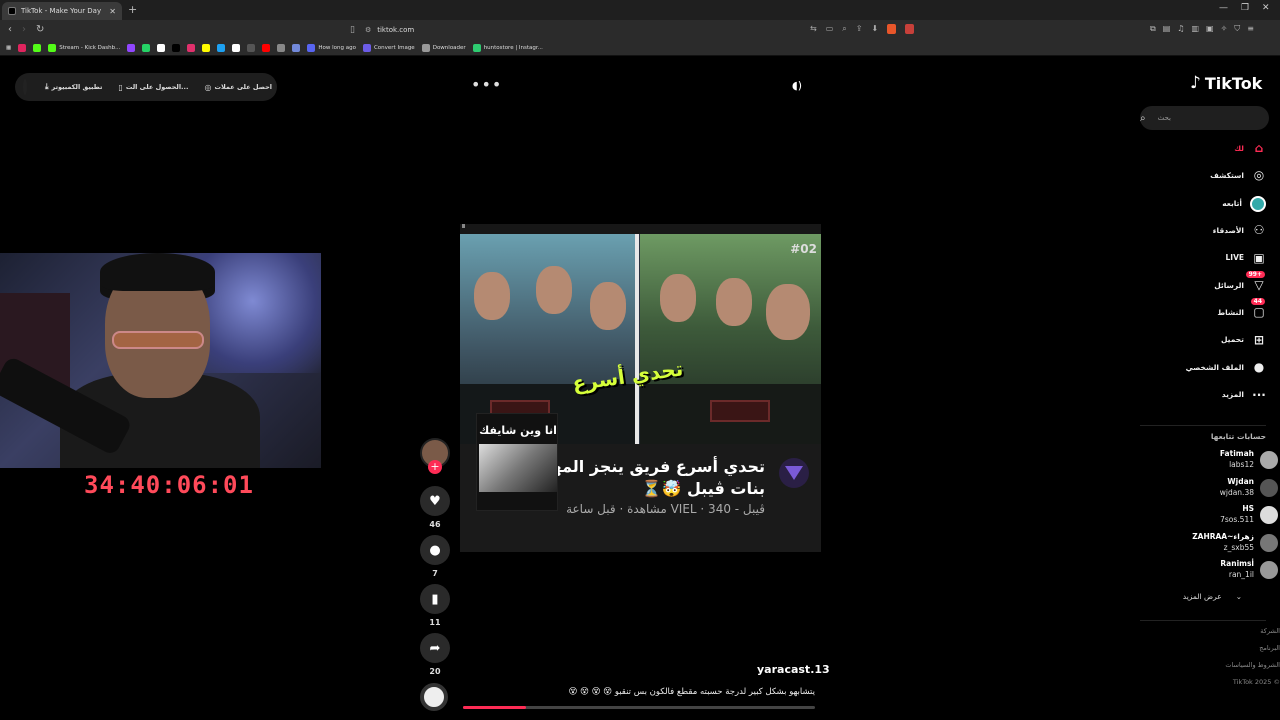 This screenshot has height=720, width=1280. I want to click on apps-grid-icon: ▦, so click(8, 48).